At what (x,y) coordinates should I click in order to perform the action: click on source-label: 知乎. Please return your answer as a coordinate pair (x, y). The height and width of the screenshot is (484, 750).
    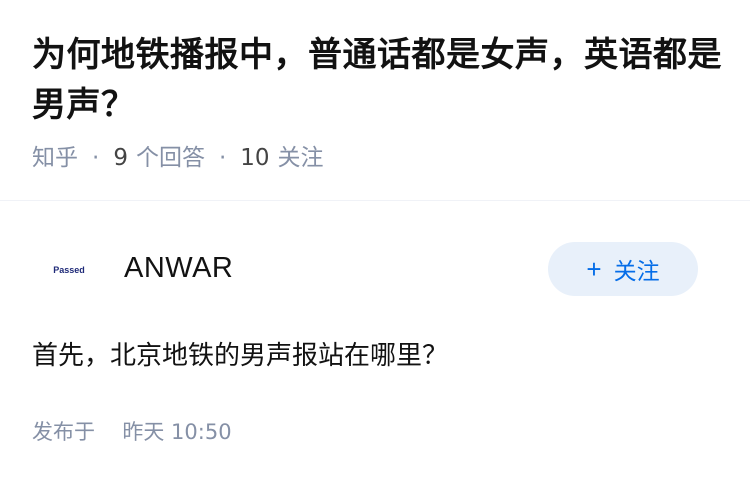
    Looking at the image, I should click on (55, 158).